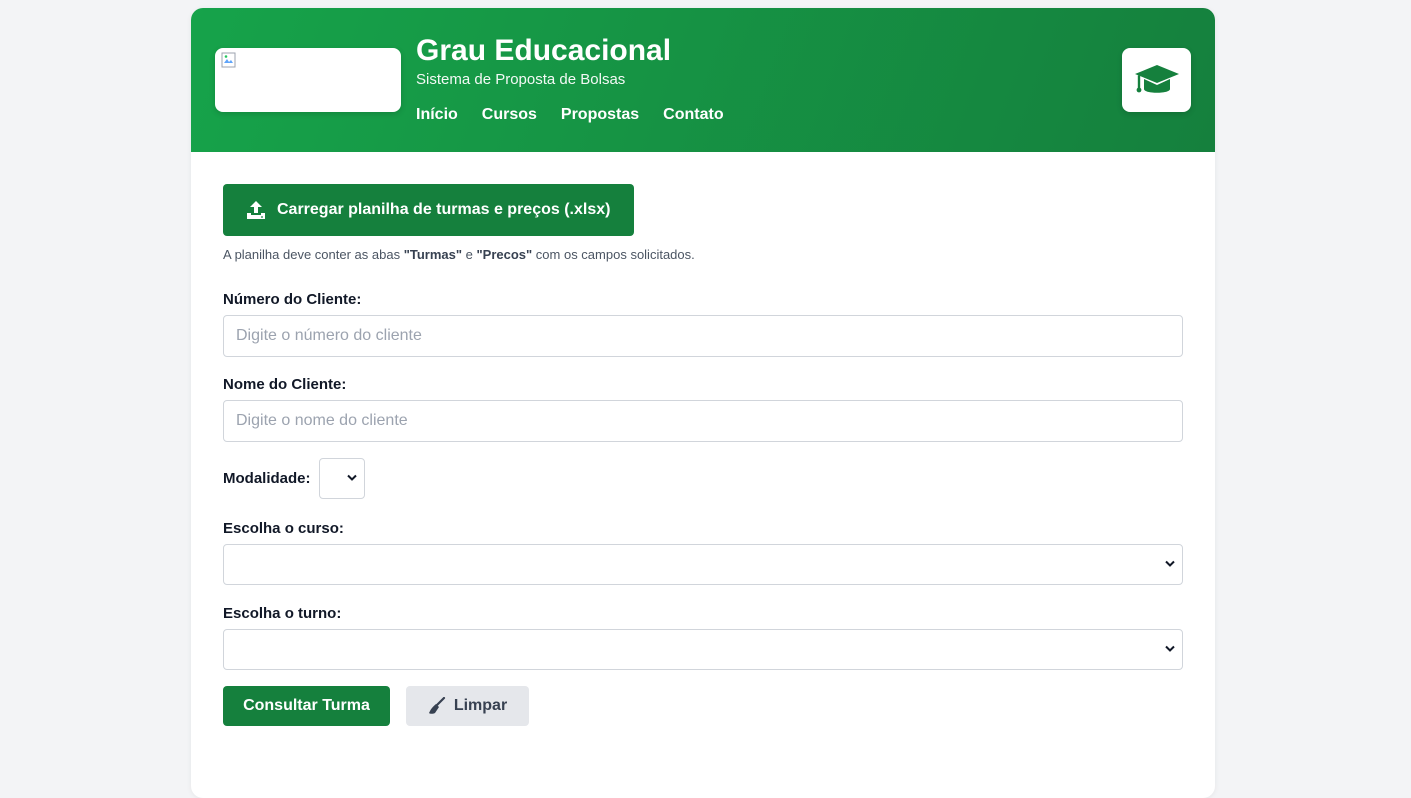 Image resolution: width=1411 pixels, height=798 pixels. What do you see at coordinates (504, 254) in the screenshot?
I see `hint-tab-precos: "Precos"` at bounding box center [504, 254].